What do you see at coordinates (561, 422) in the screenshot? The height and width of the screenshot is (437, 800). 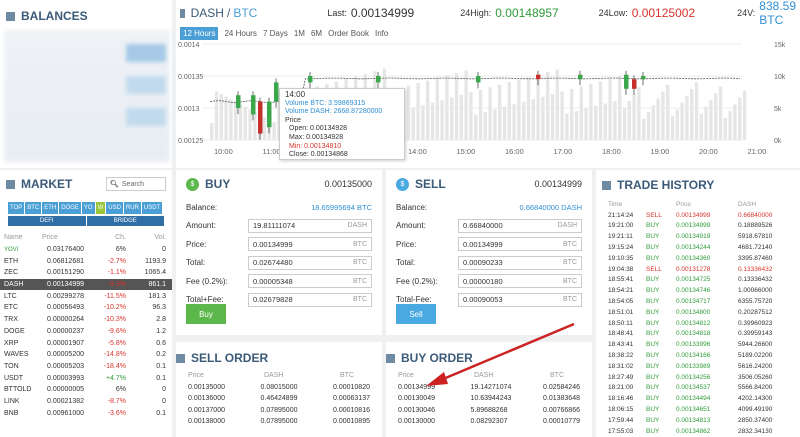 I see `order-btc: 0.00010779` at bounding box center [561, 422].